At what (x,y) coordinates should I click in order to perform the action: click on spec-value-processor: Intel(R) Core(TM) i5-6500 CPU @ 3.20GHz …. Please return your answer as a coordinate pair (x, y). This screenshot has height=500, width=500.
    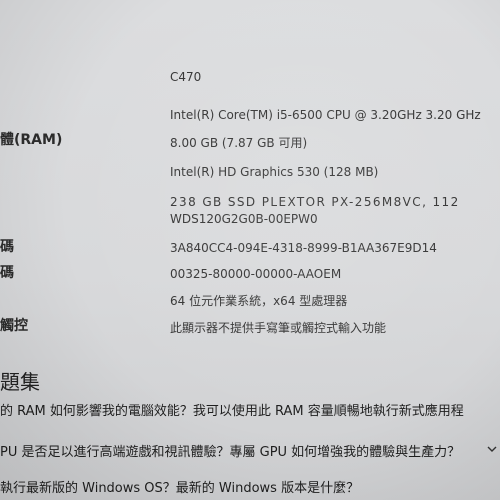
    Looking at the image, I should click on (325, 115).